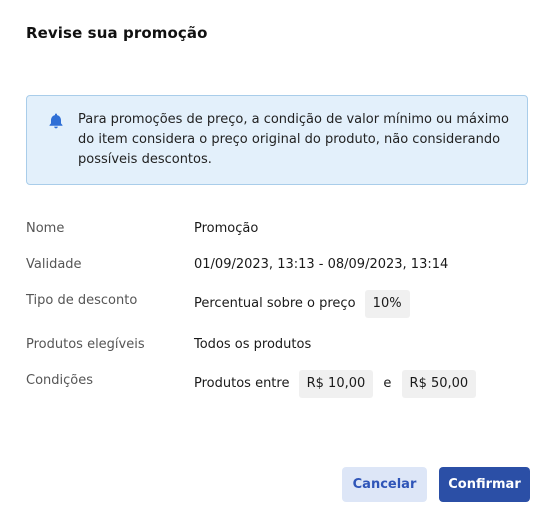  What do you see at coordinates (387, 304) in the screenshot?
I see `discount-percent-chip: 10%` at bounding box center [387, 304].